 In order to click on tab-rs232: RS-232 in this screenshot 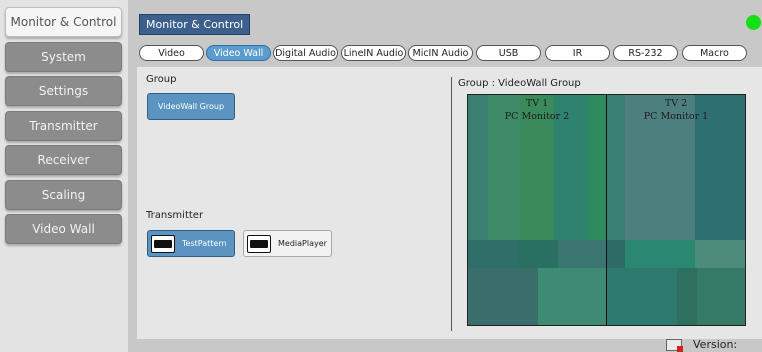, I will do `click(645, 53)`.